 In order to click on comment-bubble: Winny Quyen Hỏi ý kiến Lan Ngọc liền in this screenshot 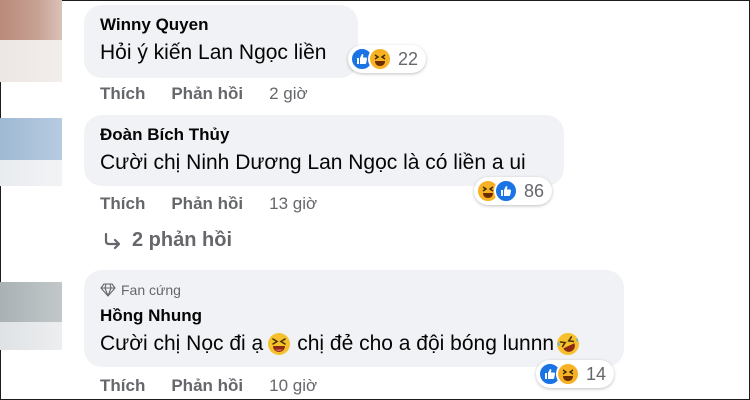, I will do `click(221, 41)`.